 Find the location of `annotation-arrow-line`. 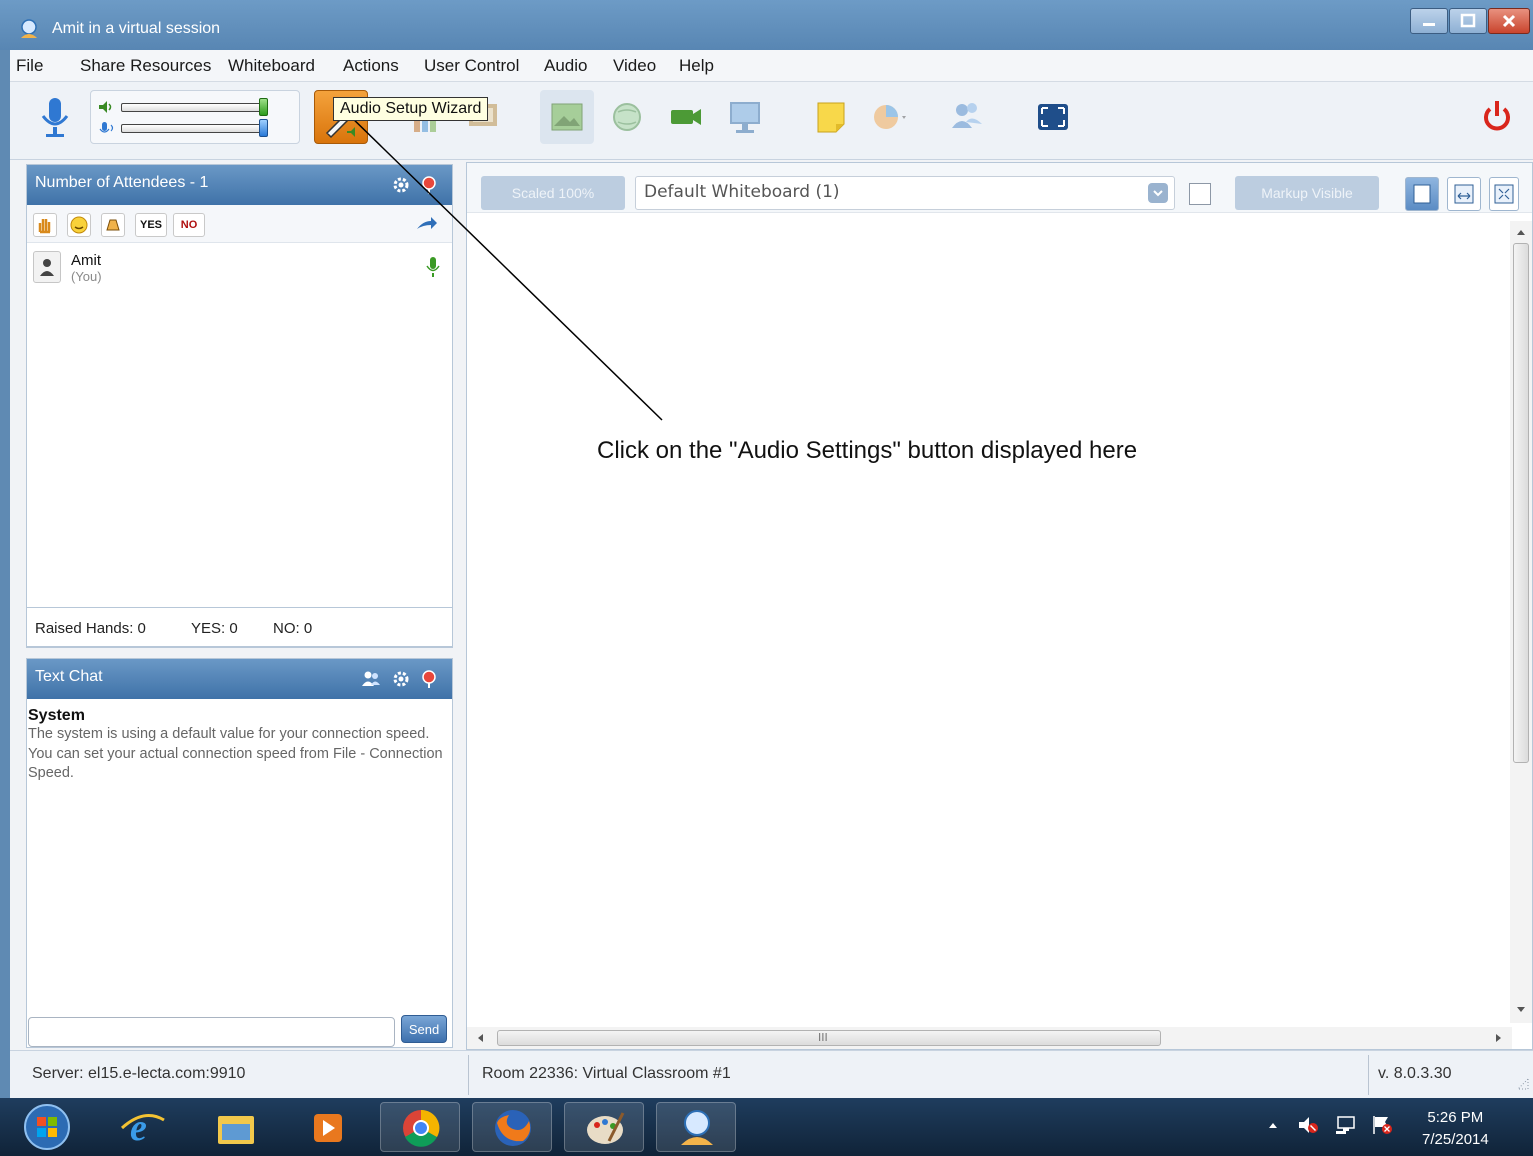

annotation-arrow-line is located at coordinates (504, 266).